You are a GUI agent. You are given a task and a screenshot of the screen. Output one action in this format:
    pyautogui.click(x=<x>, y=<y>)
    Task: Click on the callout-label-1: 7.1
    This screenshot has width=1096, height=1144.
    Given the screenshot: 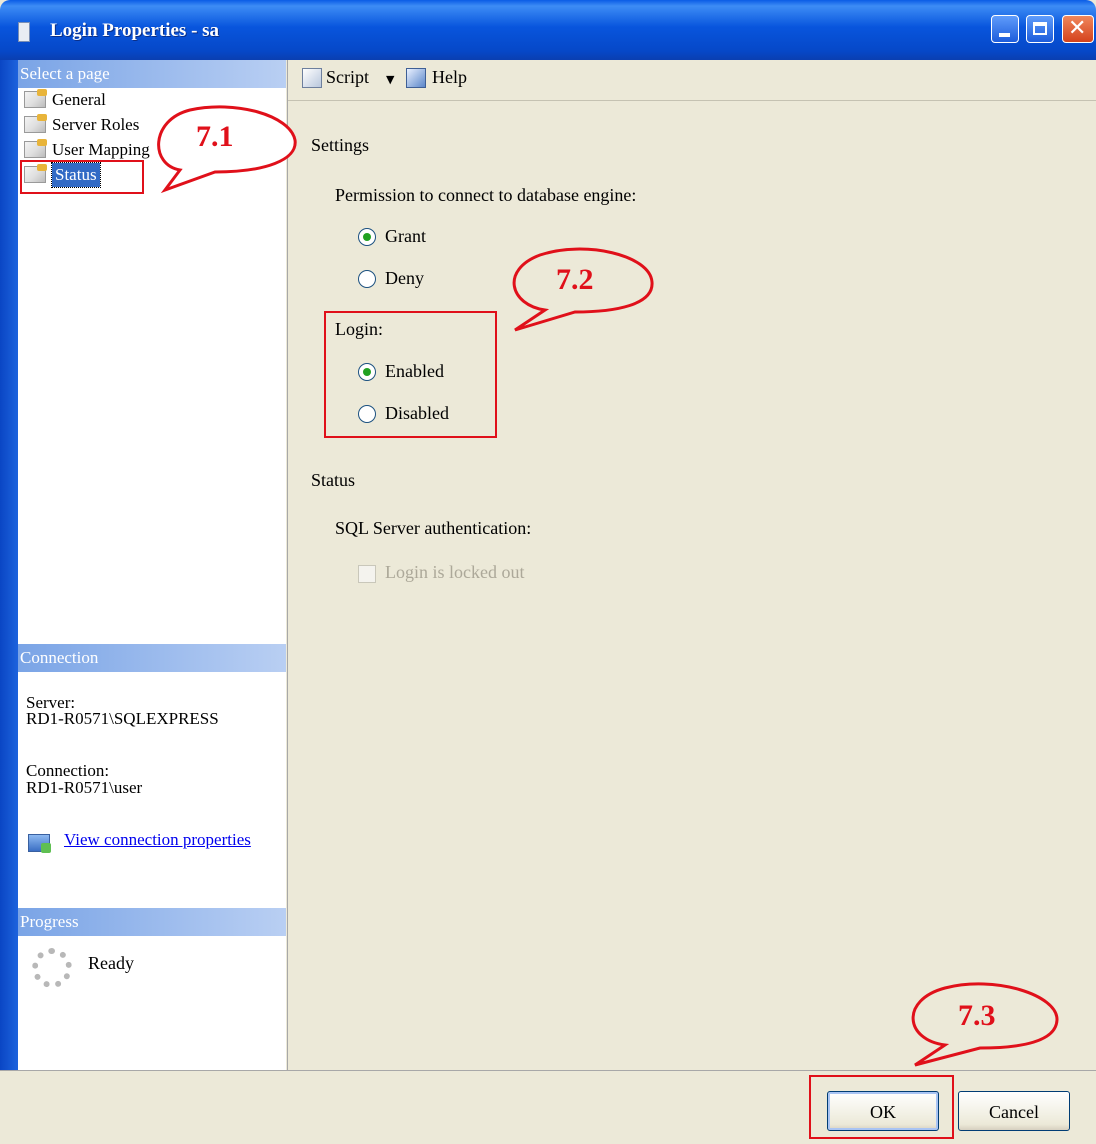 What is the action you would take?
    pyautogui.click(x=215, y=136)
    